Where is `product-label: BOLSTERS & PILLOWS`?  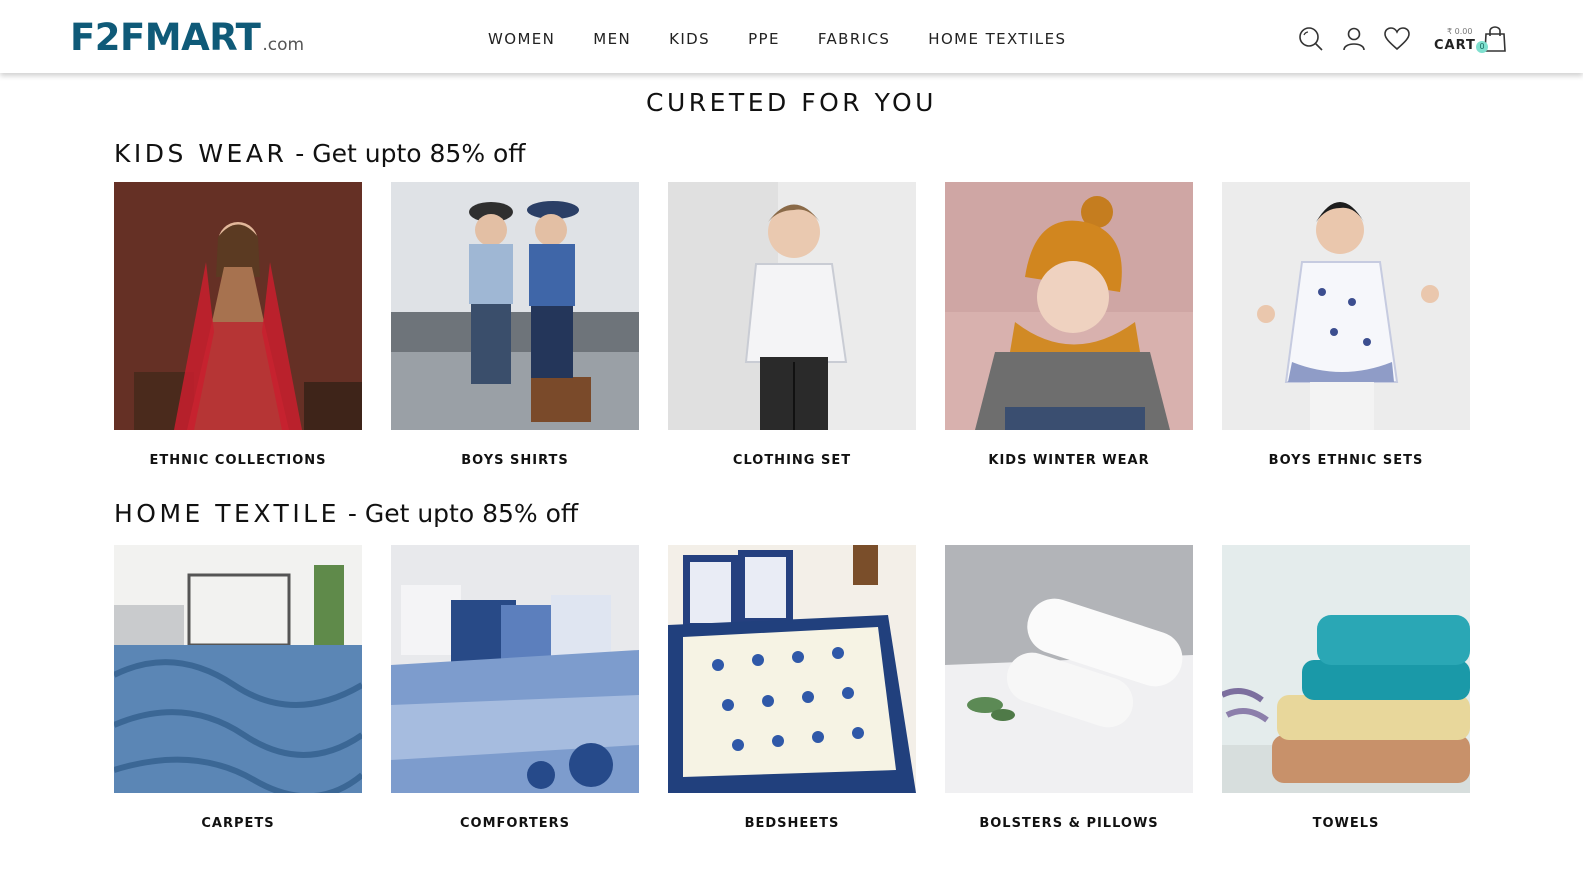
product-label: BOLSTERS & PILLOWS is located at coordinates (1069, 823).